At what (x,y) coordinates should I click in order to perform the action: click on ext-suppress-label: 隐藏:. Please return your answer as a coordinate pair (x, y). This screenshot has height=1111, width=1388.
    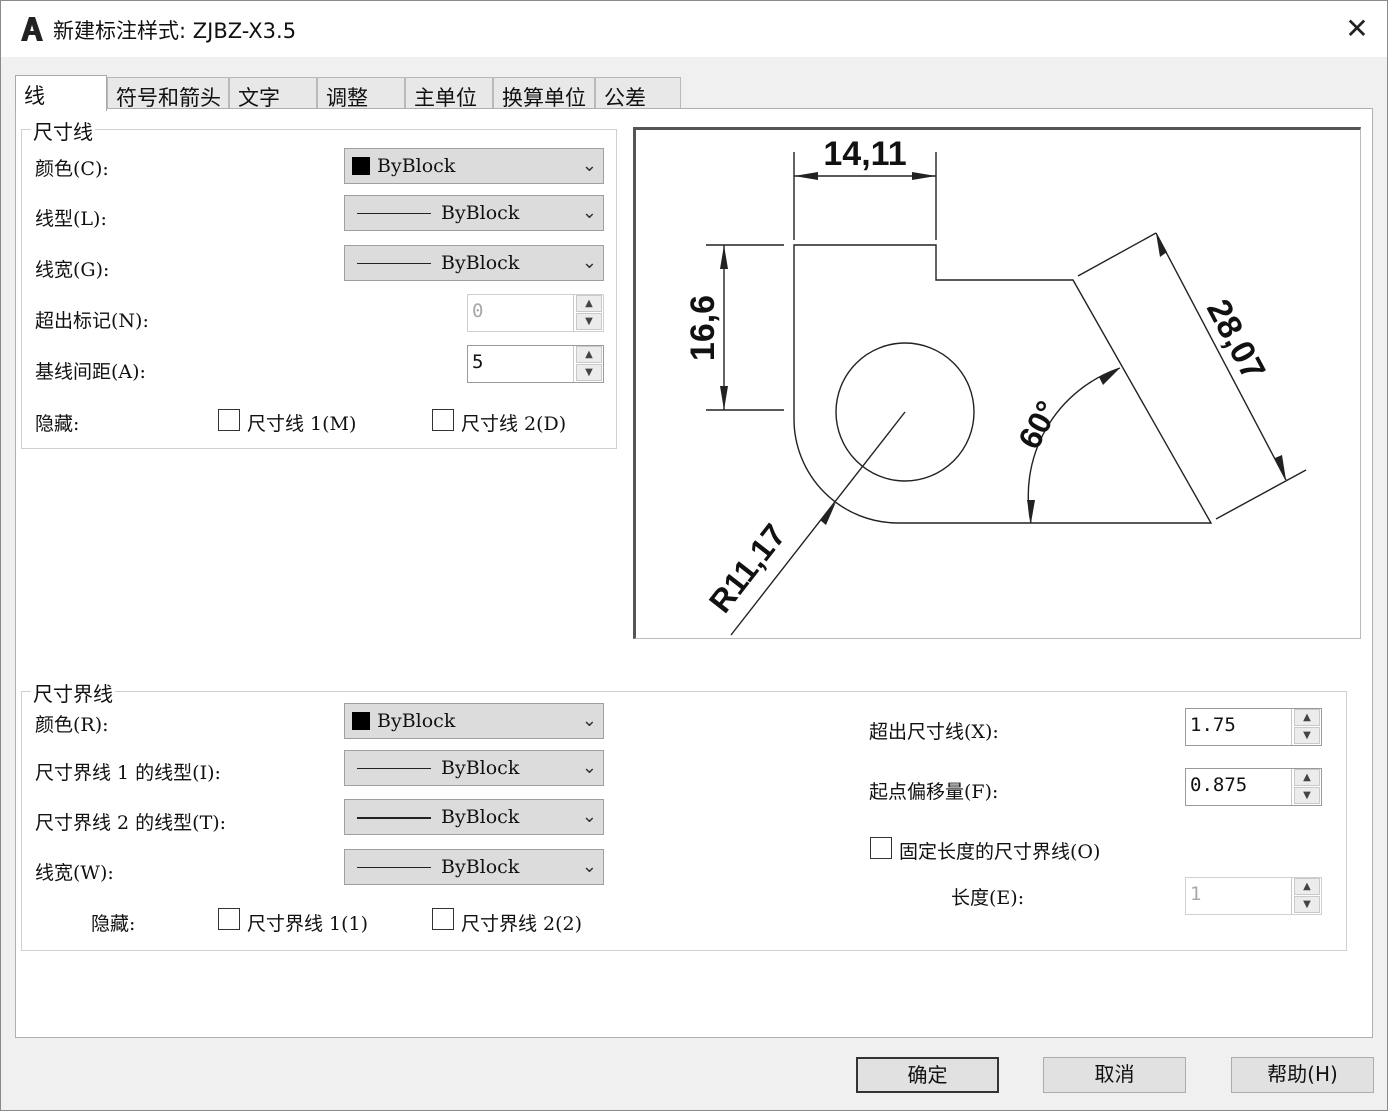
    Looking at the image, I should click on (113, 924).